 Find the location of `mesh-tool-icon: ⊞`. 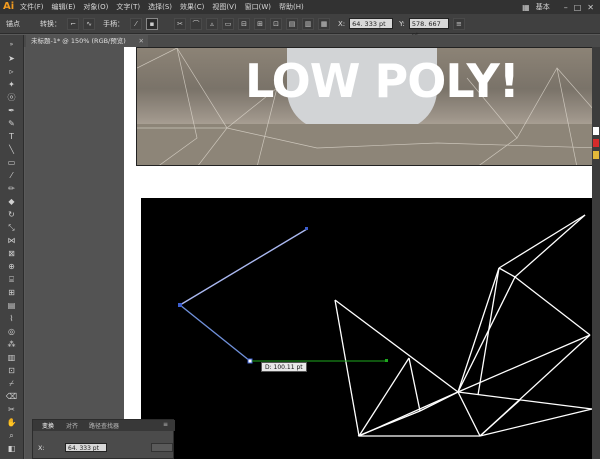

mesh-tool-icon: ⊞ is located at coordinates (11, 292).